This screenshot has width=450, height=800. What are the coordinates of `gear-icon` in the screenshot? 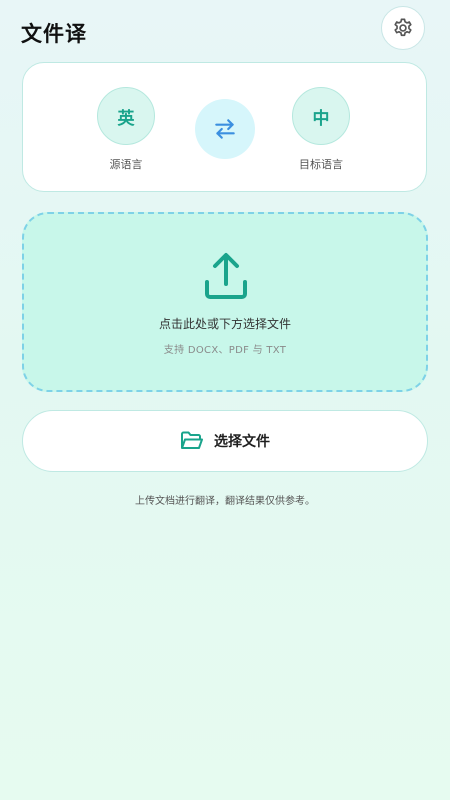 It's located at (403, 27).